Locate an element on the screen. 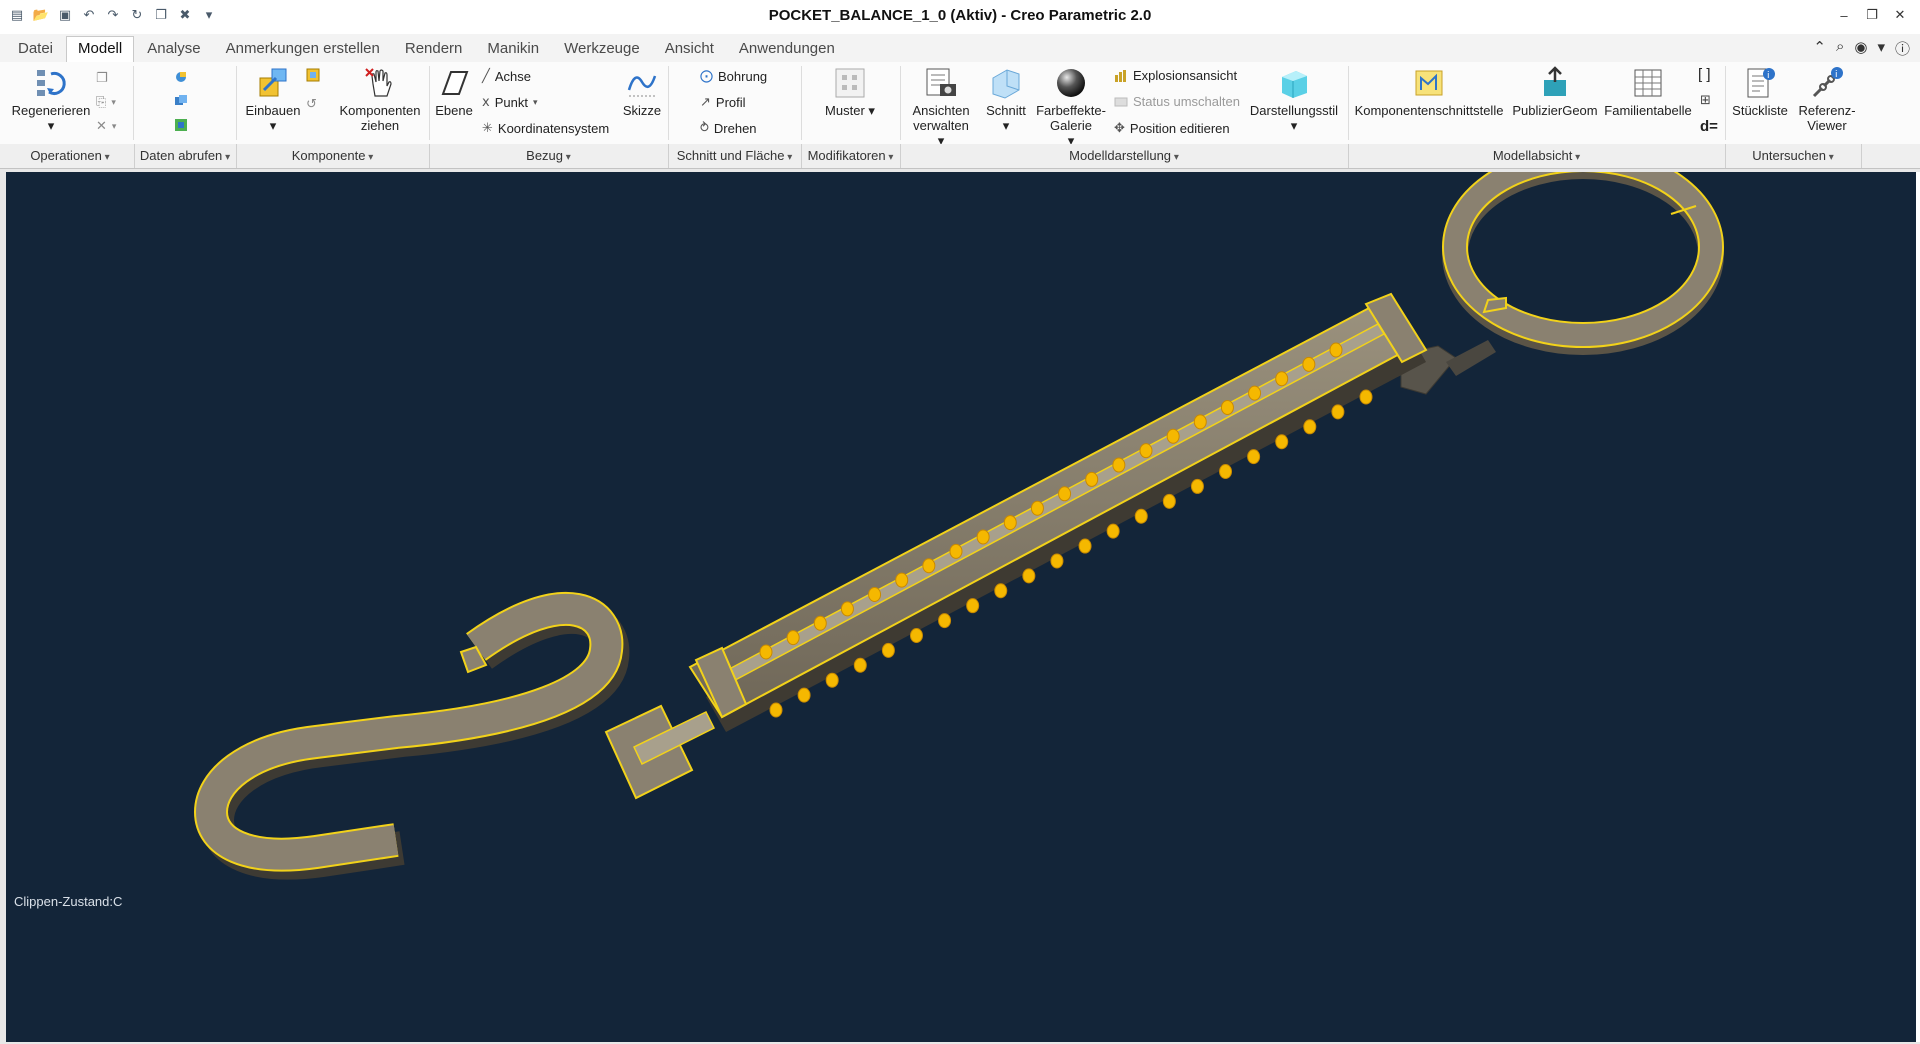 This screenshot has height=1044, width=1920. tab-datei: Datei is located at coordinates (35, 48).